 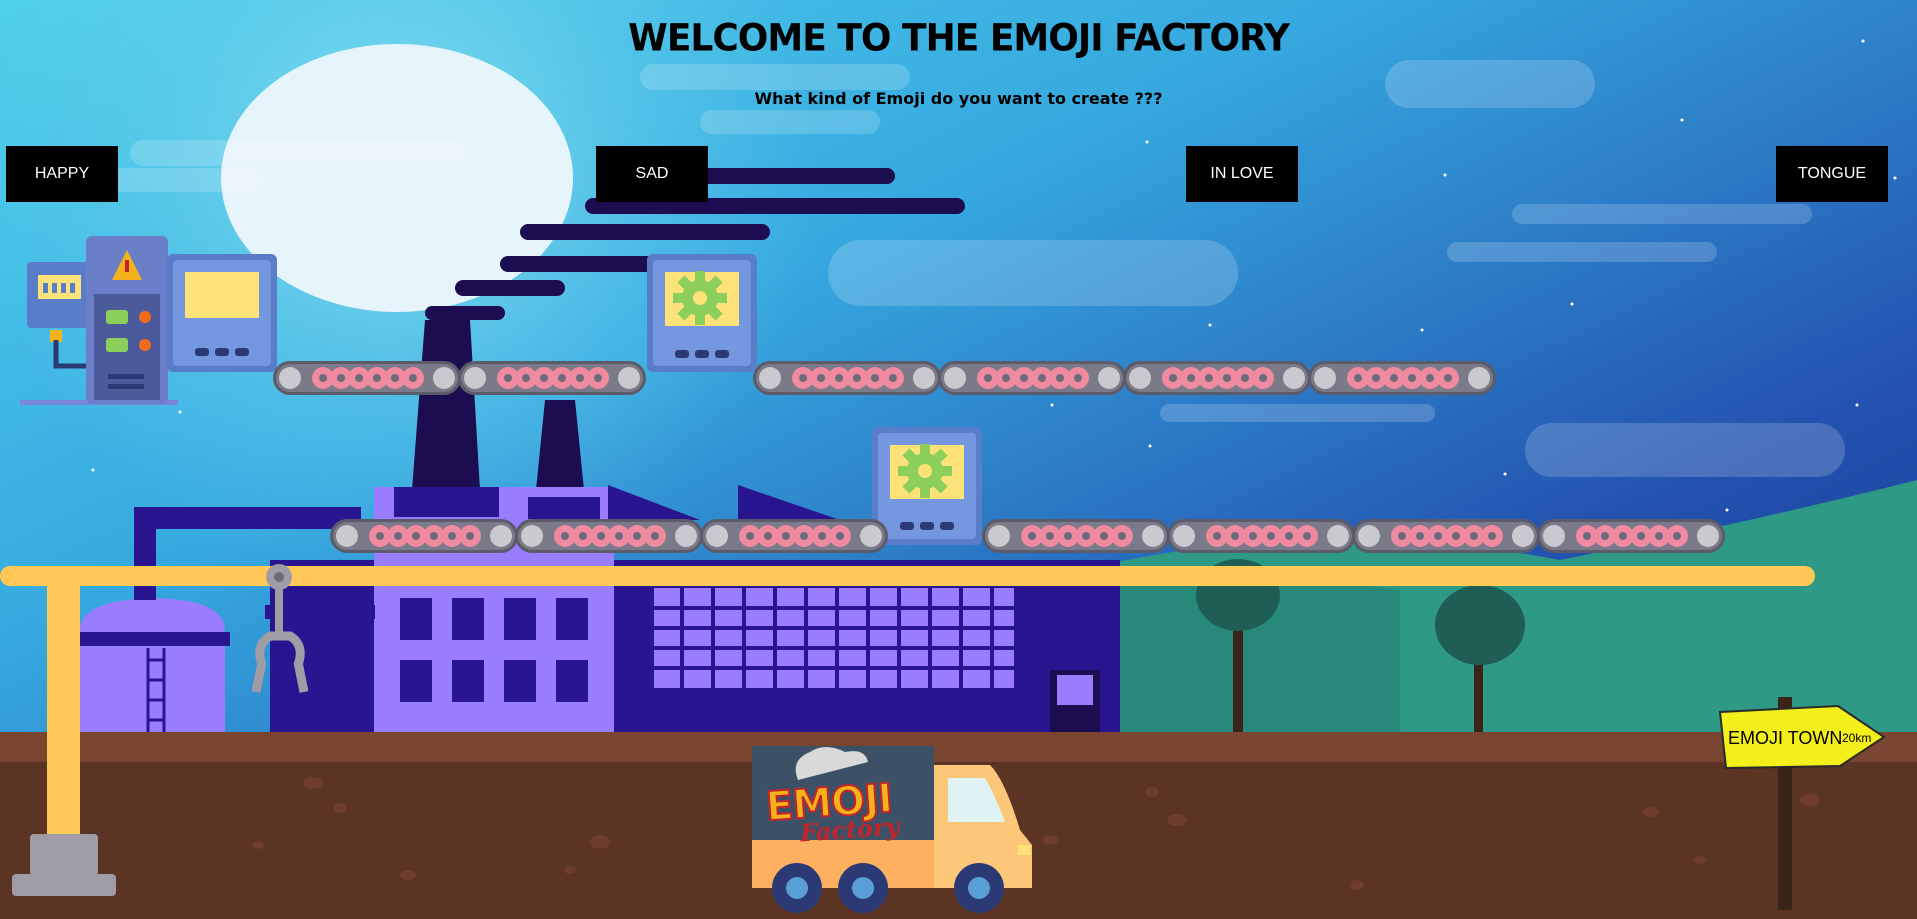 I want to click on in-love-button: IN LOVE, so click(x=1242, y=174).